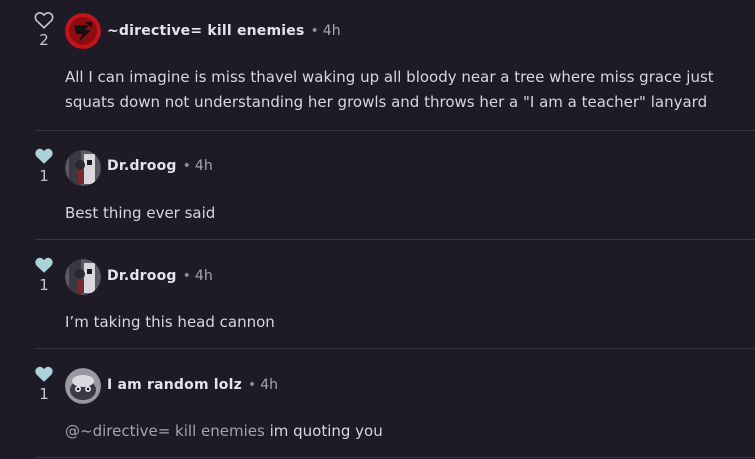 This screenshot has height=459, width=755. What do you see at coordinates (206, 31) in the screenshot?
I see `author-name: ~directive= kill enemies` at bounding box center [206, 31].